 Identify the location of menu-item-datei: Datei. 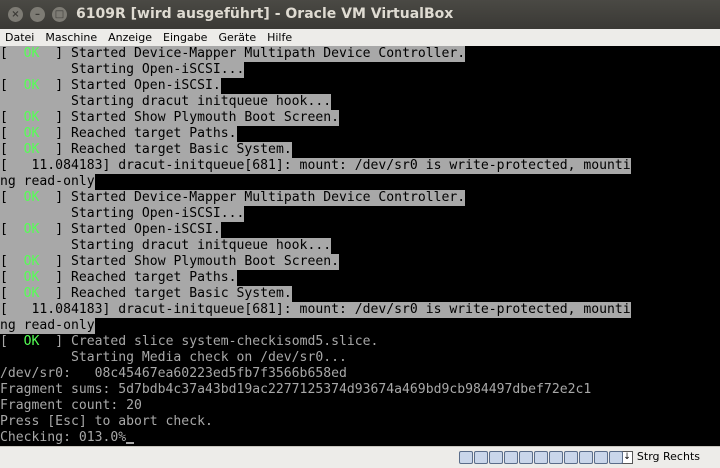
(20, 37).